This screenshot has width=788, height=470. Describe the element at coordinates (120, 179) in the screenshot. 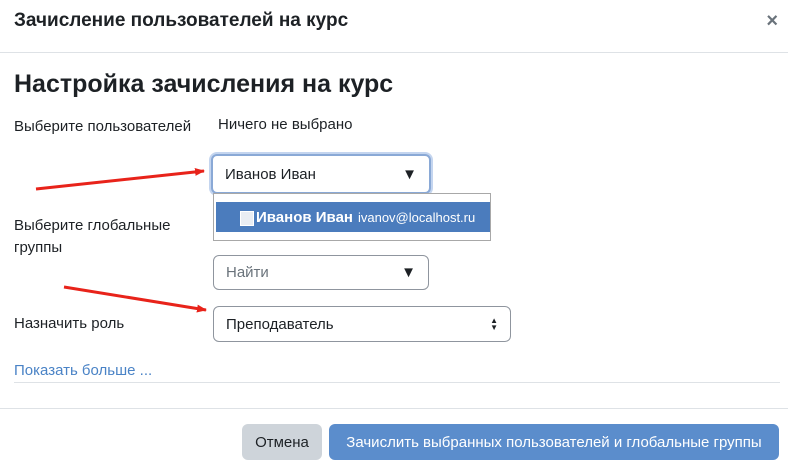

I see `arrow-to-users-input` at that location.